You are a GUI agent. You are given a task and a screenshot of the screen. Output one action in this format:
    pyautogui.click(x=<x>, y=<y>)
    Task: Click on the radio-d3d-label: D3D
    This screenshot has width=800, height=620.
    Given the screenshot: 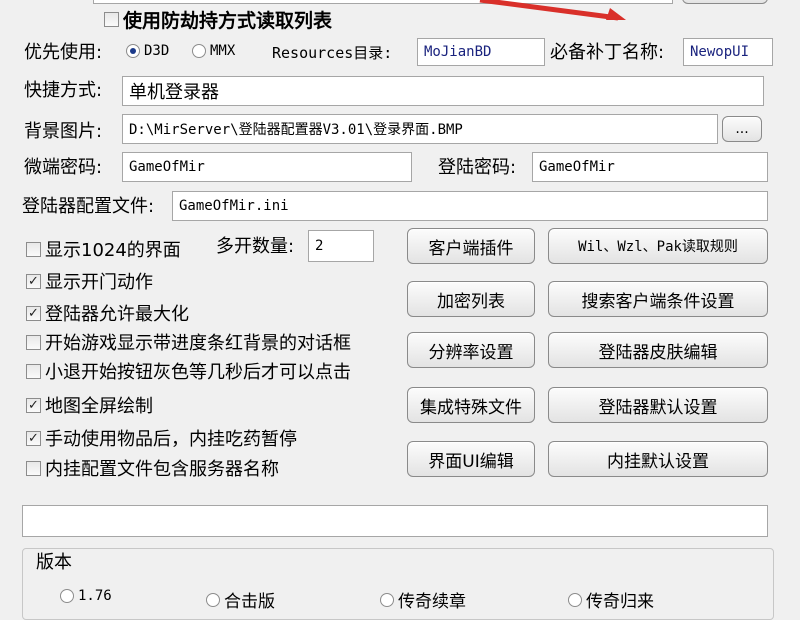 What is the action you would take?
    pyautogui.click(x=157, y=51)
    